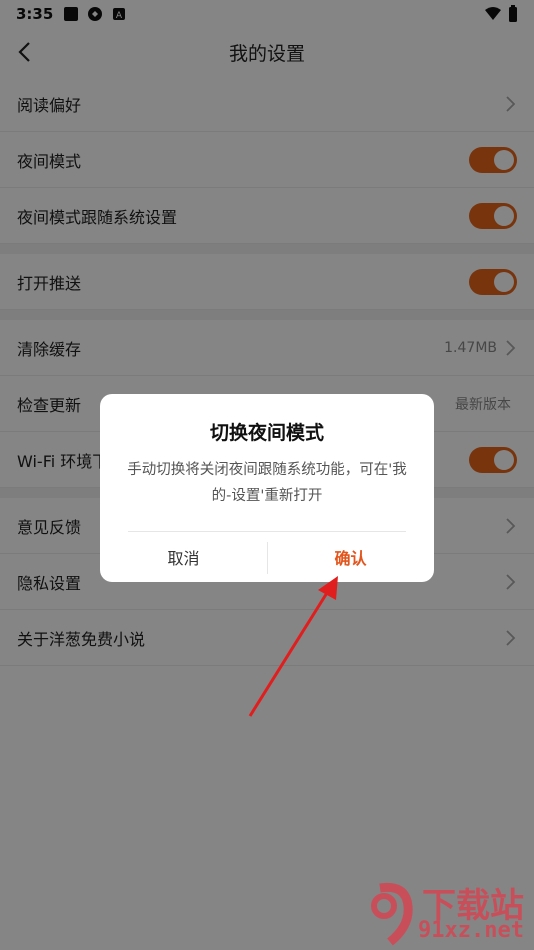 The width and height of the screenshot is (534, 950). What do you see at coordinates (392, 914) in the screenshot?
I see `watermark-logo-icon` at bounding box center [392, 914].